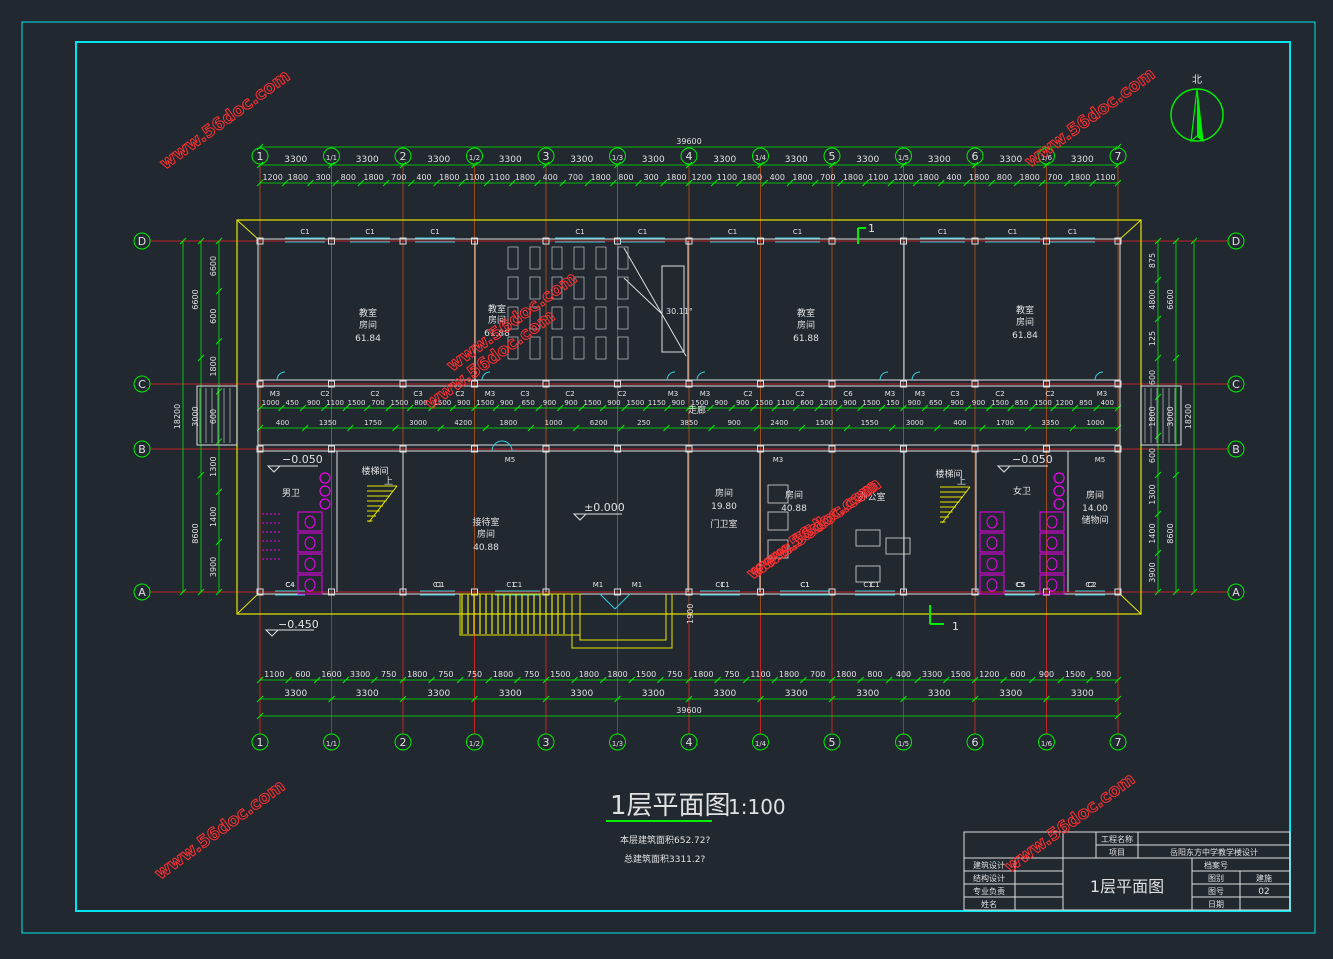 The height and width of the screenshot is (959, 1333). I want to click on stair-up-right: 上, so click(961, 481).